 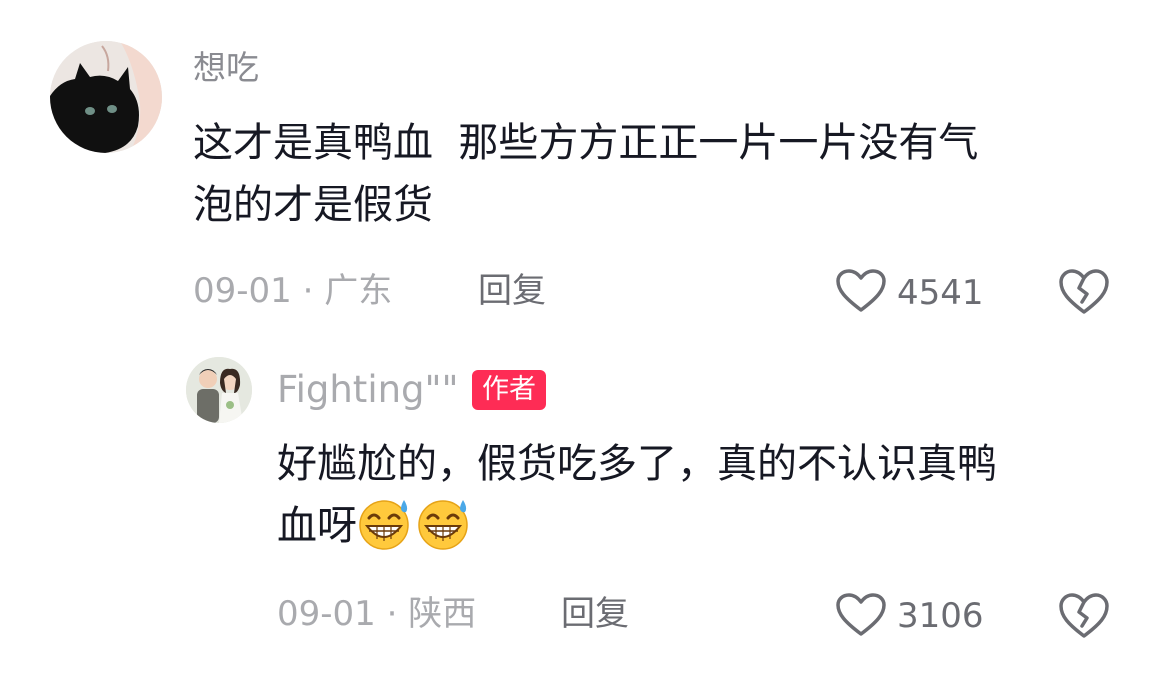 I want to click on comment-text-line: 这才是真鸭血 那些方方正正一片一片没有气, so click(x=586, y=143).